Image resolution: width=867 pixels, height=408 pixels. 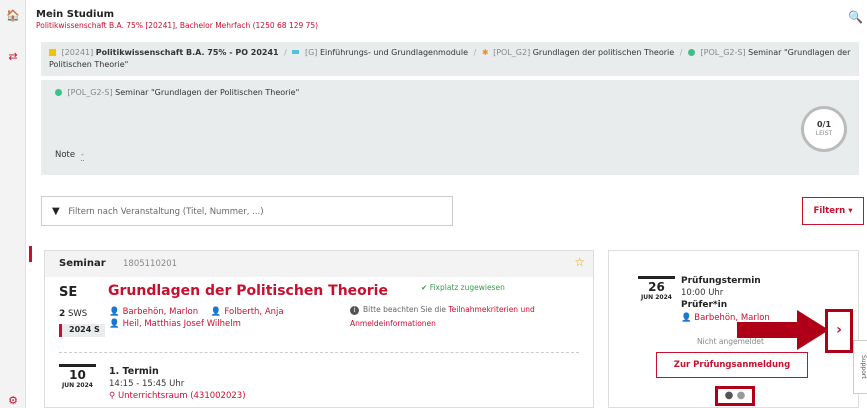 What do you see at coordinates (579, 262) in the screenshot?
I see `star-icon: ☆` at bounding box center [579, 262].